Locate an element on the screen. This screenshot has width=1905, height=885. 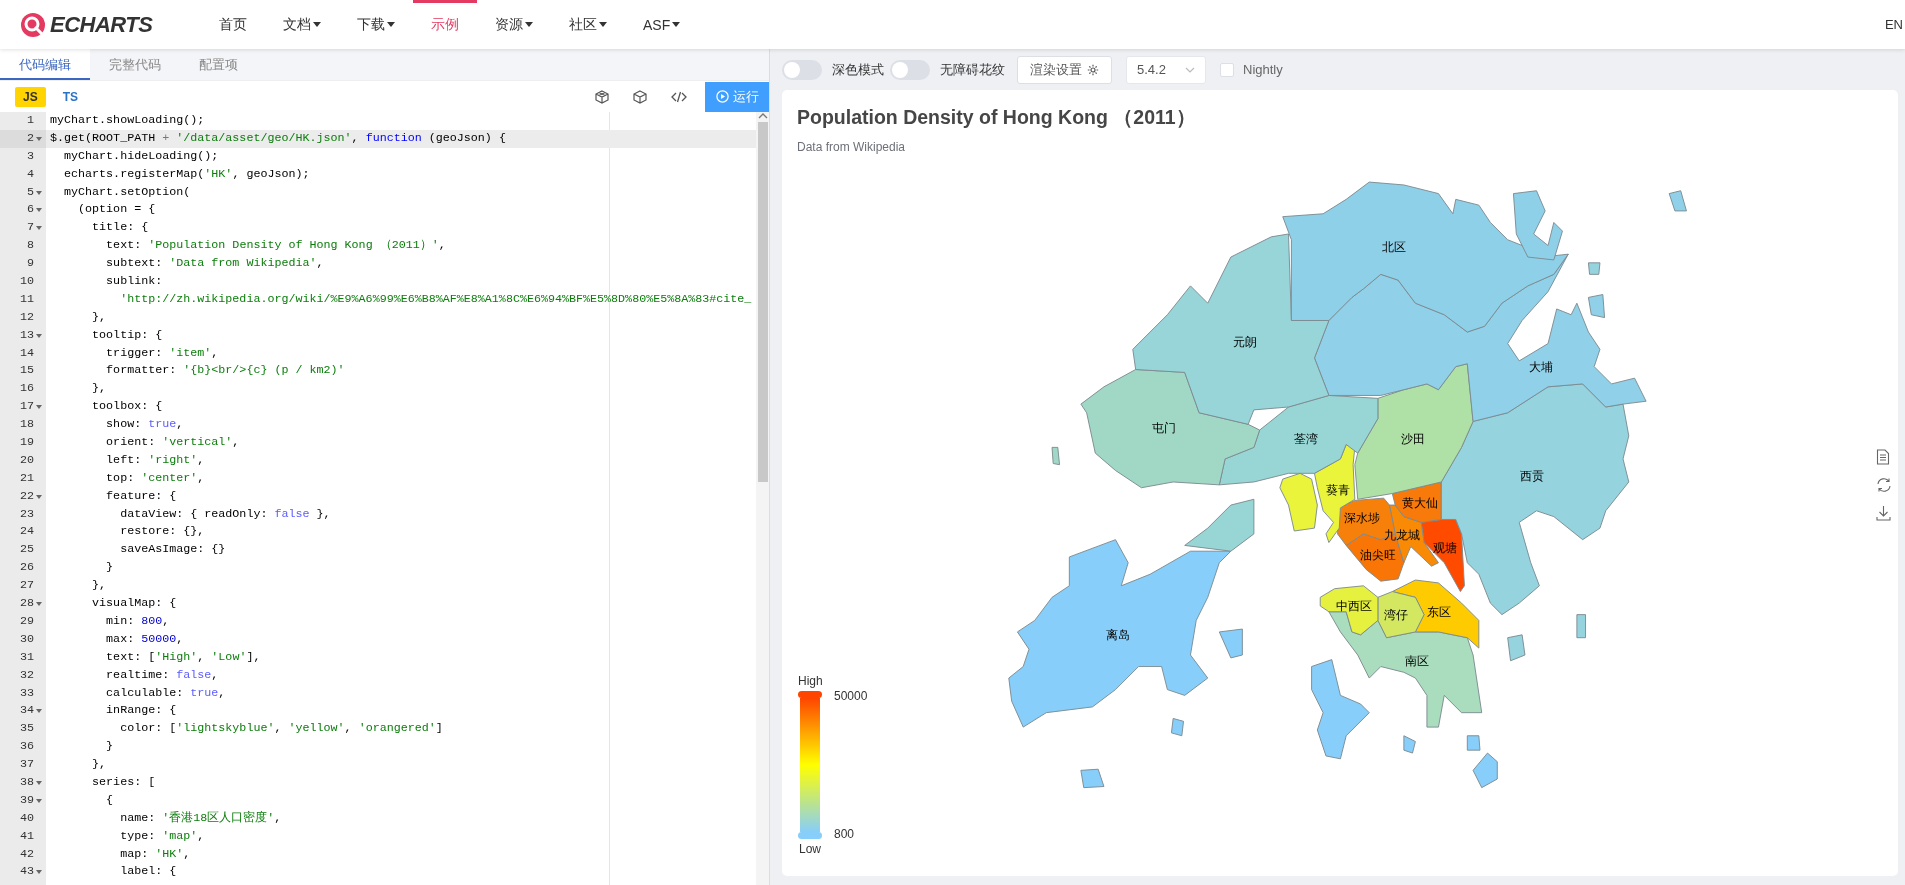
line-number: 39 is located at coordinates (26, 800).